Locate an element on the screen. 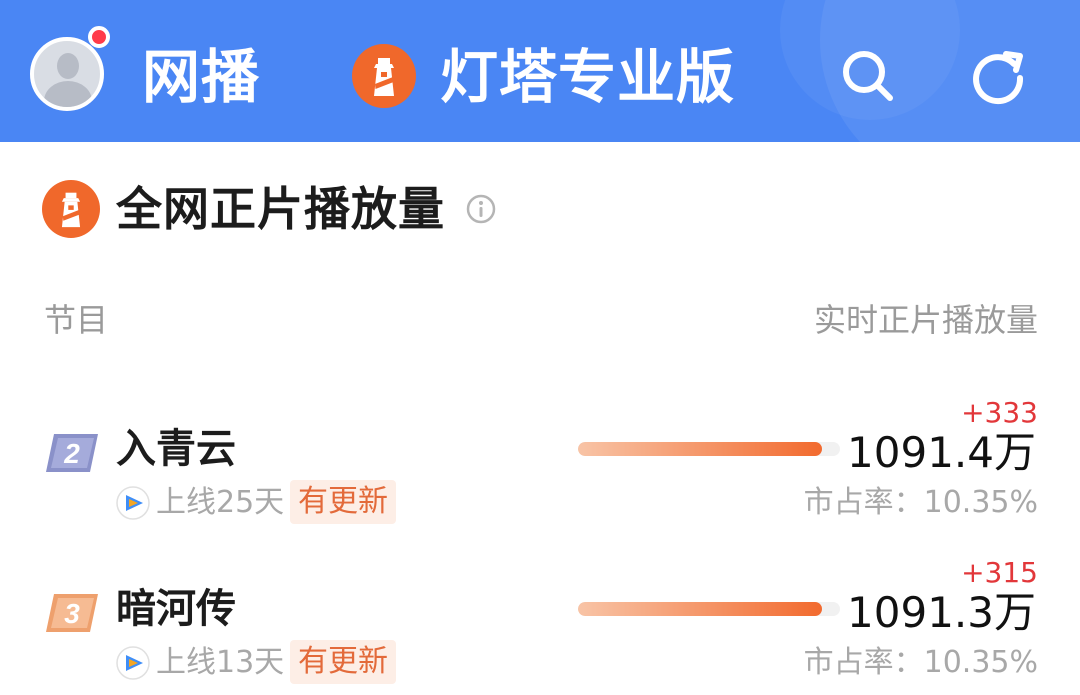 The width and height of the screenshot is (1080, 695). rank-number: 2 is located at coordinates (71, 453).